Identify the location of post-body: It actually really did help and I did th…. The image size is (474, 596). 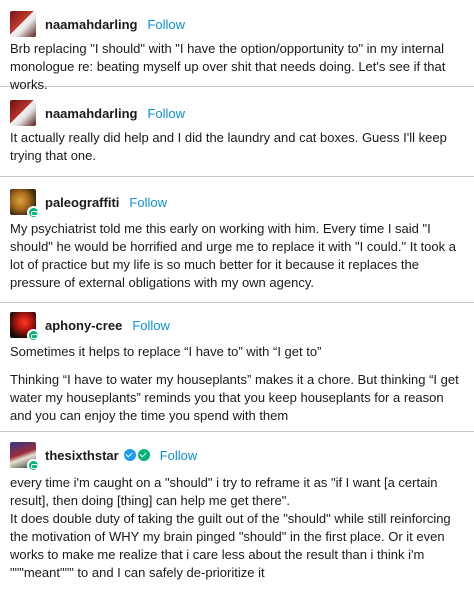
(238, 147).